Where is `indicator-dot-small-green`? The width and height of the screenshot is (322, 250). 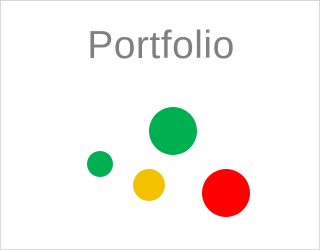
indicator-dot-small-green is located at coordinates (100, 164).